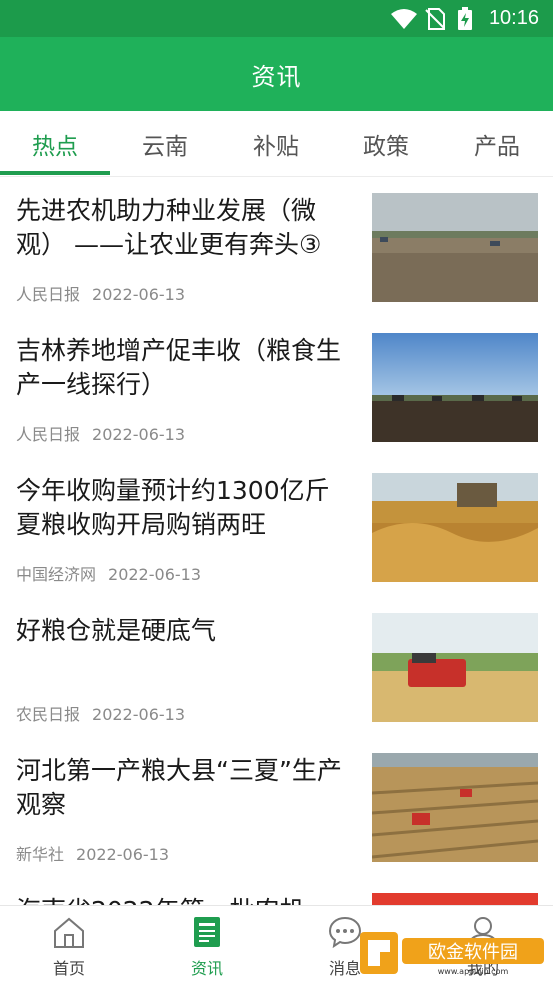 The width and height of the screenshot is (553, 983). Describe the element at coordinates (276, 891) in the screenshot. I see `news-item: 海南省2022年第一批农机` at that location.